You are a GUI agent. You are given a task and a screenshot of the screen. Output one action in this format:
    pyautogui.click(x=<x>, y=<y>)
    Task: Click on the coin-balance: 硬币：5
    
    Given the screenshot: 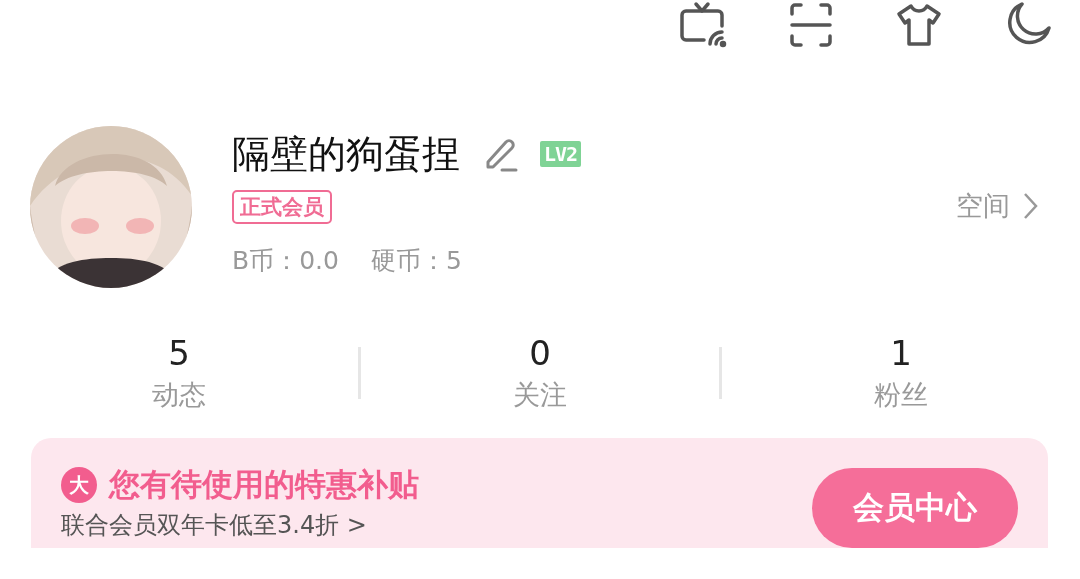 What is the action you would take?
    pyautogui.click(x=416, y=261)
    